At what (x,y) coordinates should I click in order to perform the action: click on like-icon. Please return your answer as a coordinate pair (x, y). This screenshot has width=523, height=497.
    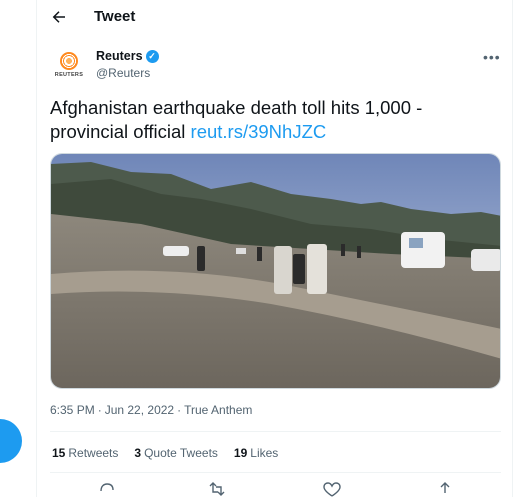
    Looking at the image, I should click on (332, 489).